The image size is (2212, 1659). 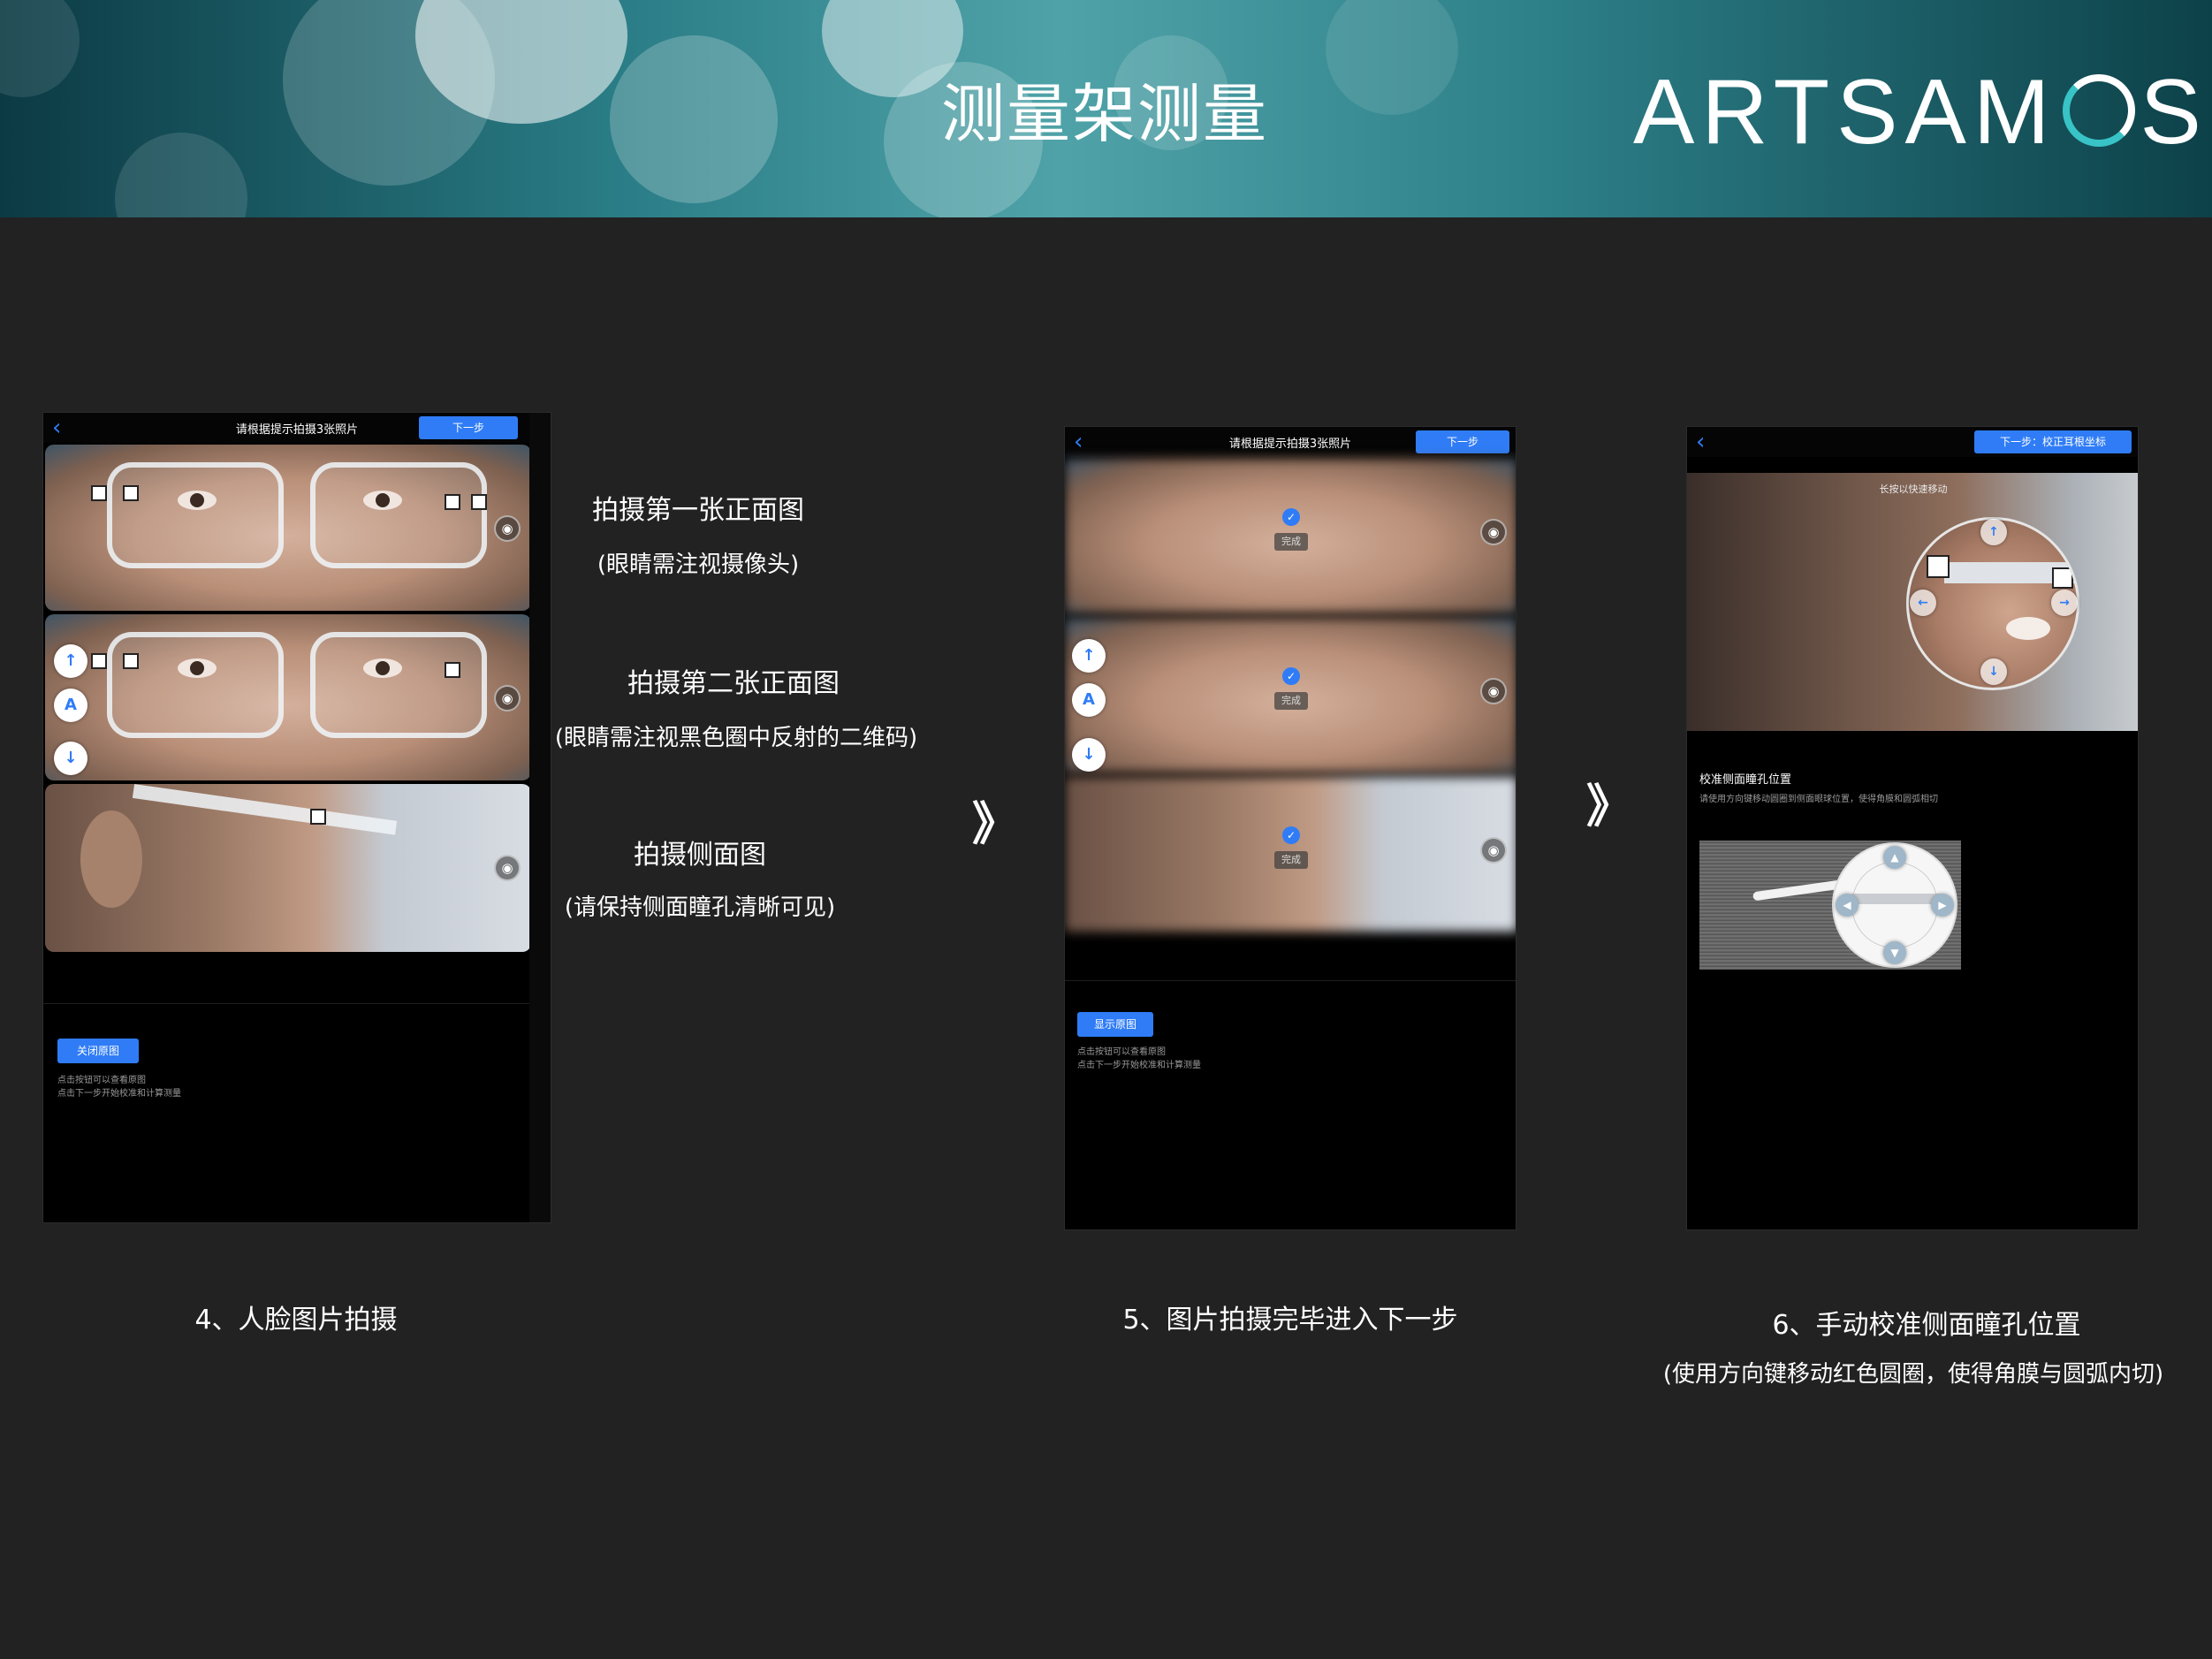 I want to click on artsamos-logo: ARTSAM S, so click(x=1920, y=112).